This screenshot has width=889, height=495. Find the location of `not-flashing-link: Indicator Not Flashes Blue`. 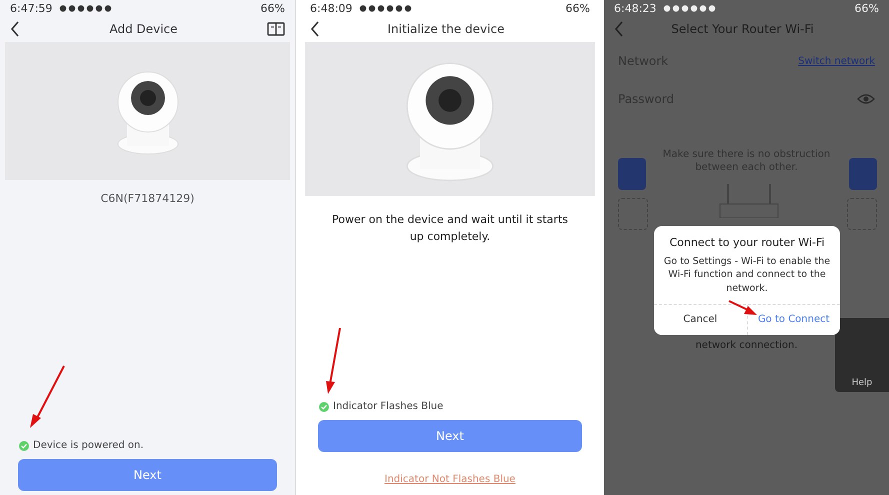

not-flashing-link: Indicator Not Flashes Blue is located at coordinates (450, 479).